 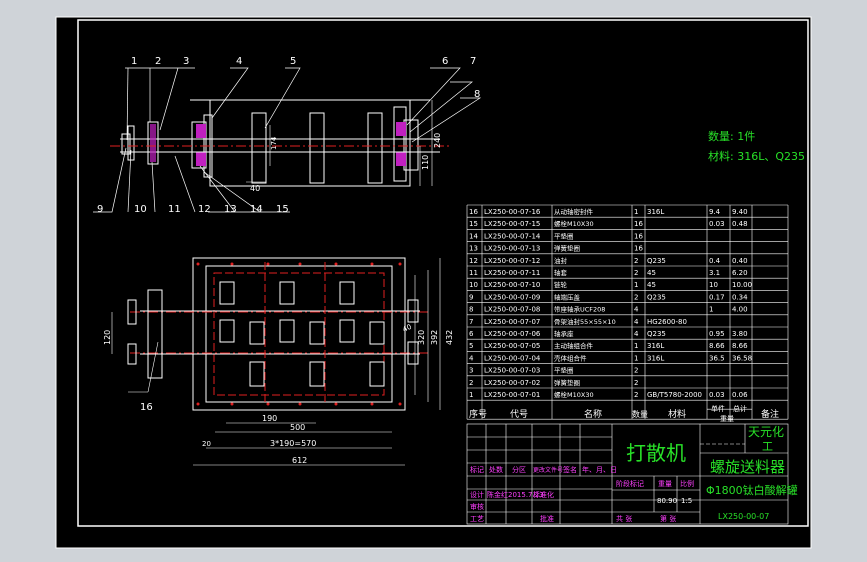 I want to click on bom-cell-name: 螺栓M10X30, so click(x=574, y=223).